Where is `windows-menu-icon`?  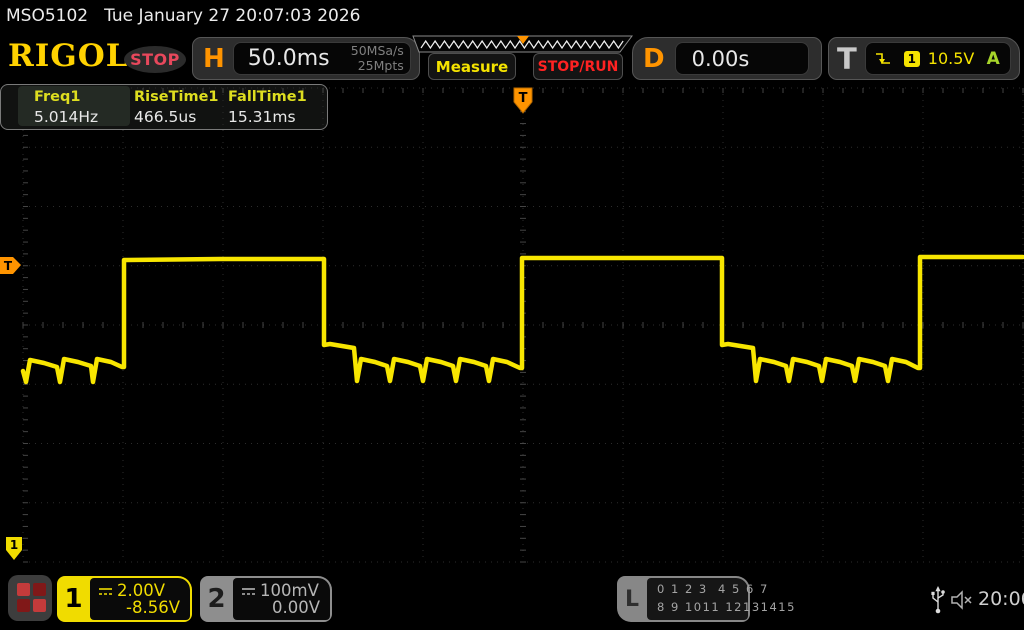 windows-menu-icon is located at coordinates (30, 598).